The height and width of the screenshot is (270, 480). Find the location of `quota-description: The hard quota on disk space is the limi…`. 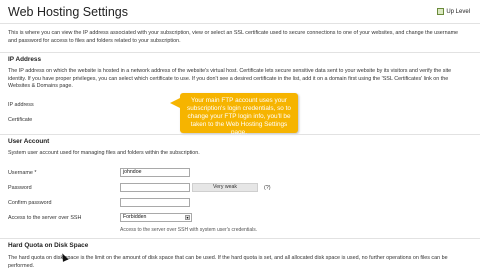

quota-description: The hard quota on disk space is the limi… is located at coordinates (228, 262).